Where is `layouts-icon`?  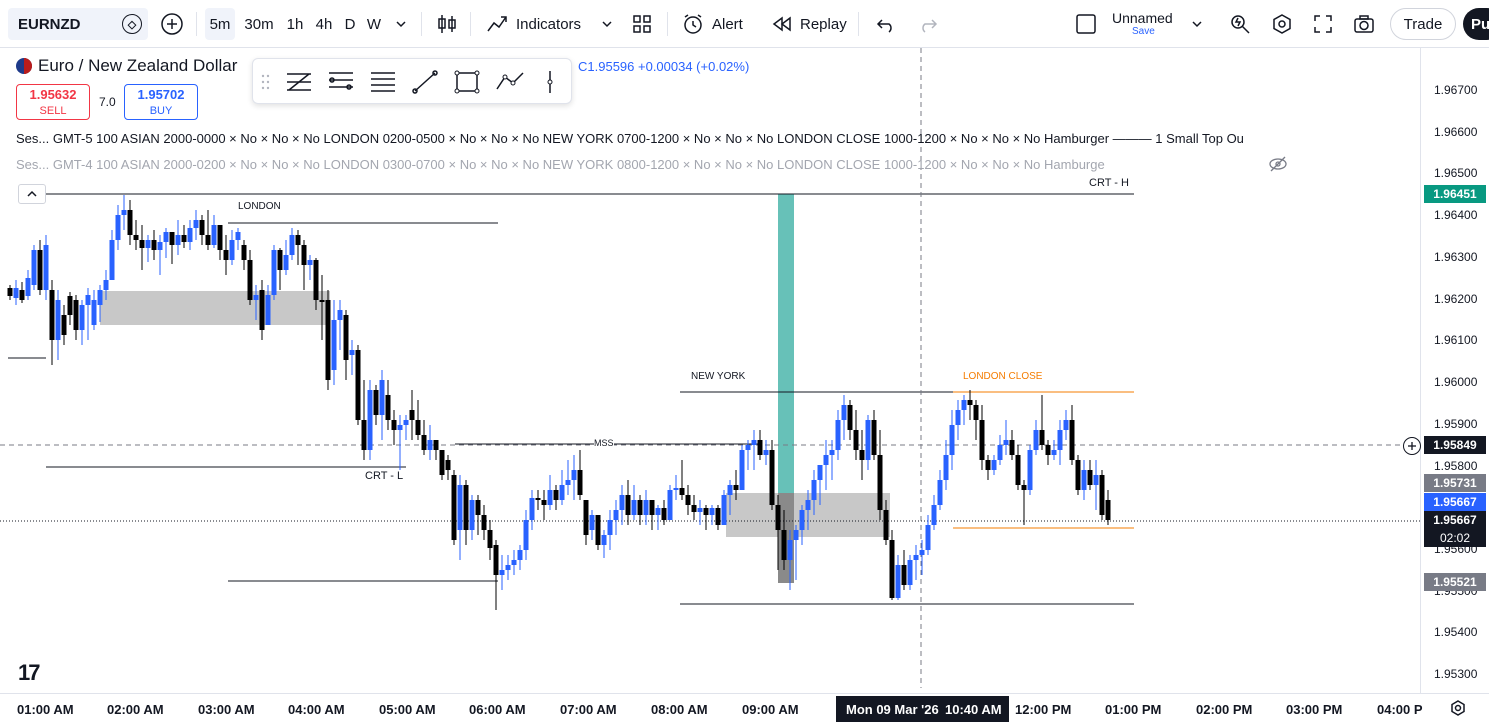
layouts-icon is located at coordinates (642, 24).